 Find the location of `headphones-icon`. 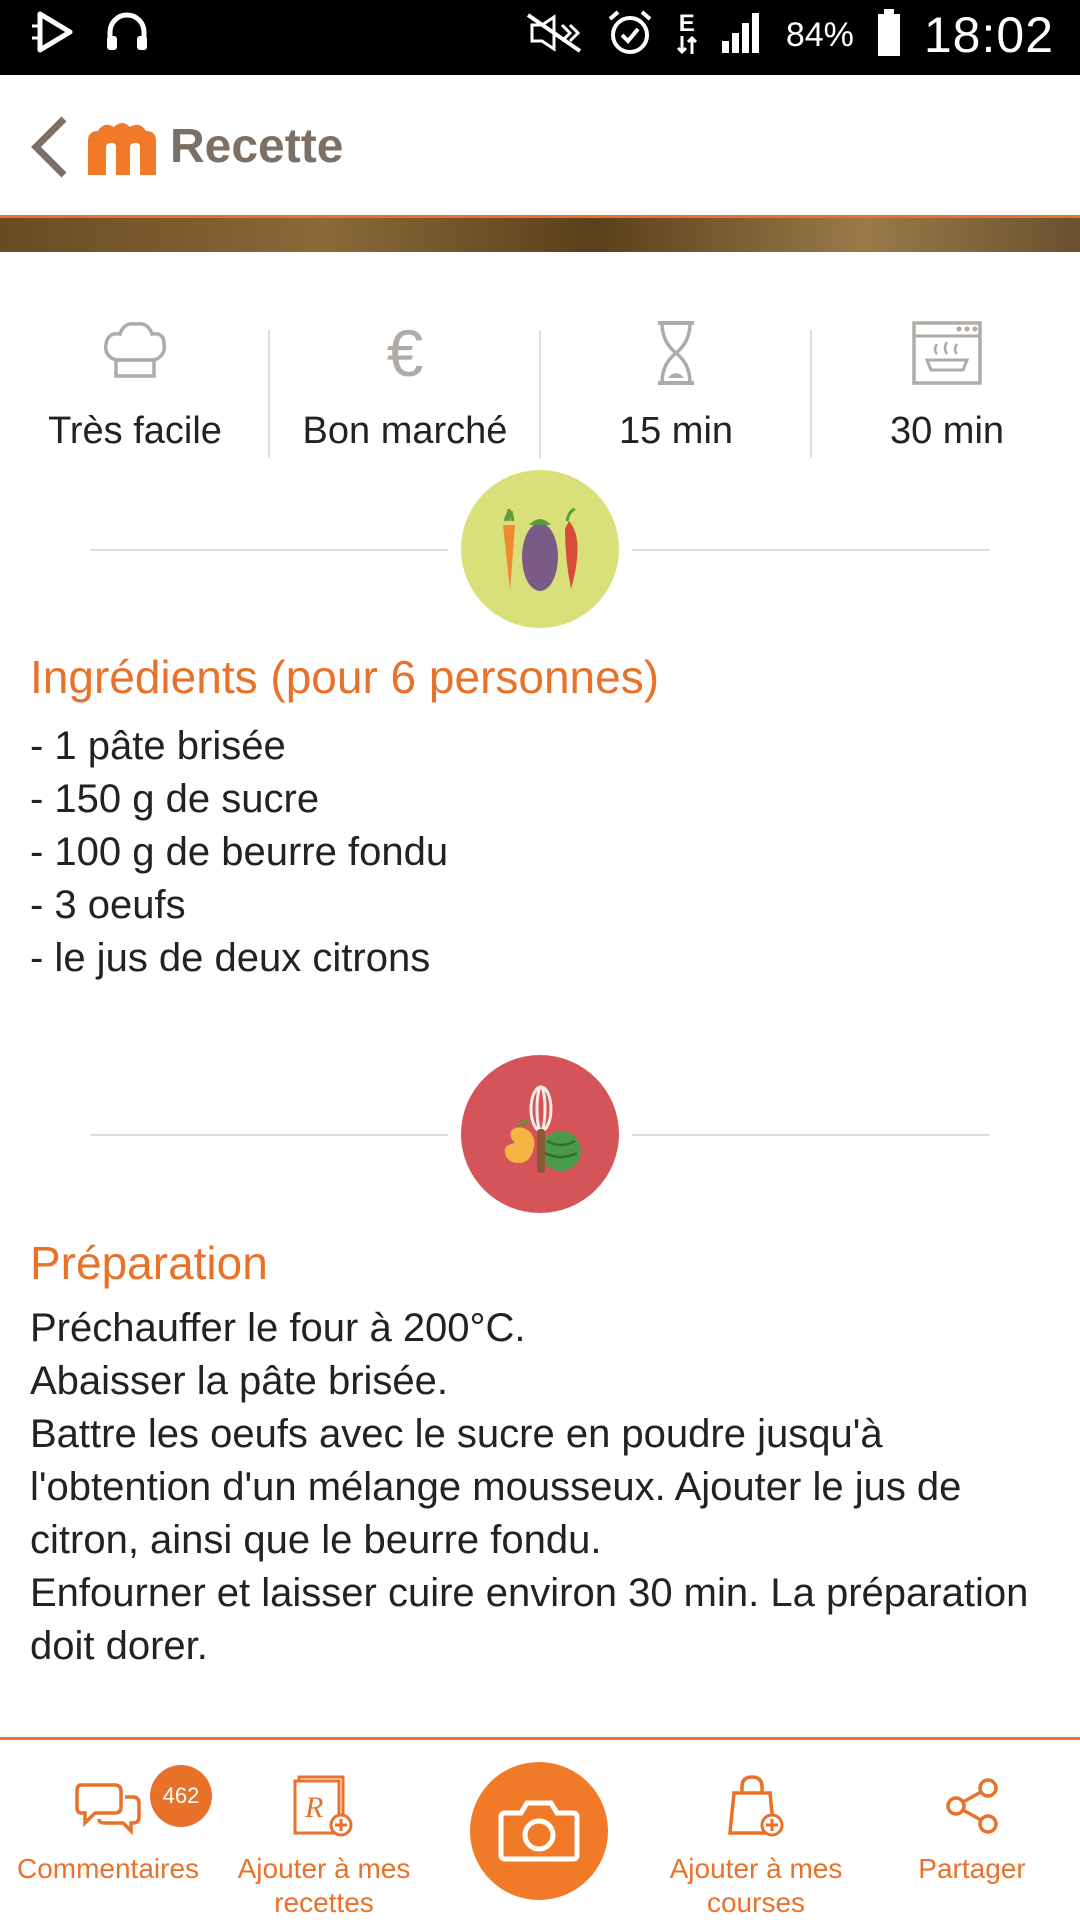

headphones-icon is located at coordinates (127, 34).